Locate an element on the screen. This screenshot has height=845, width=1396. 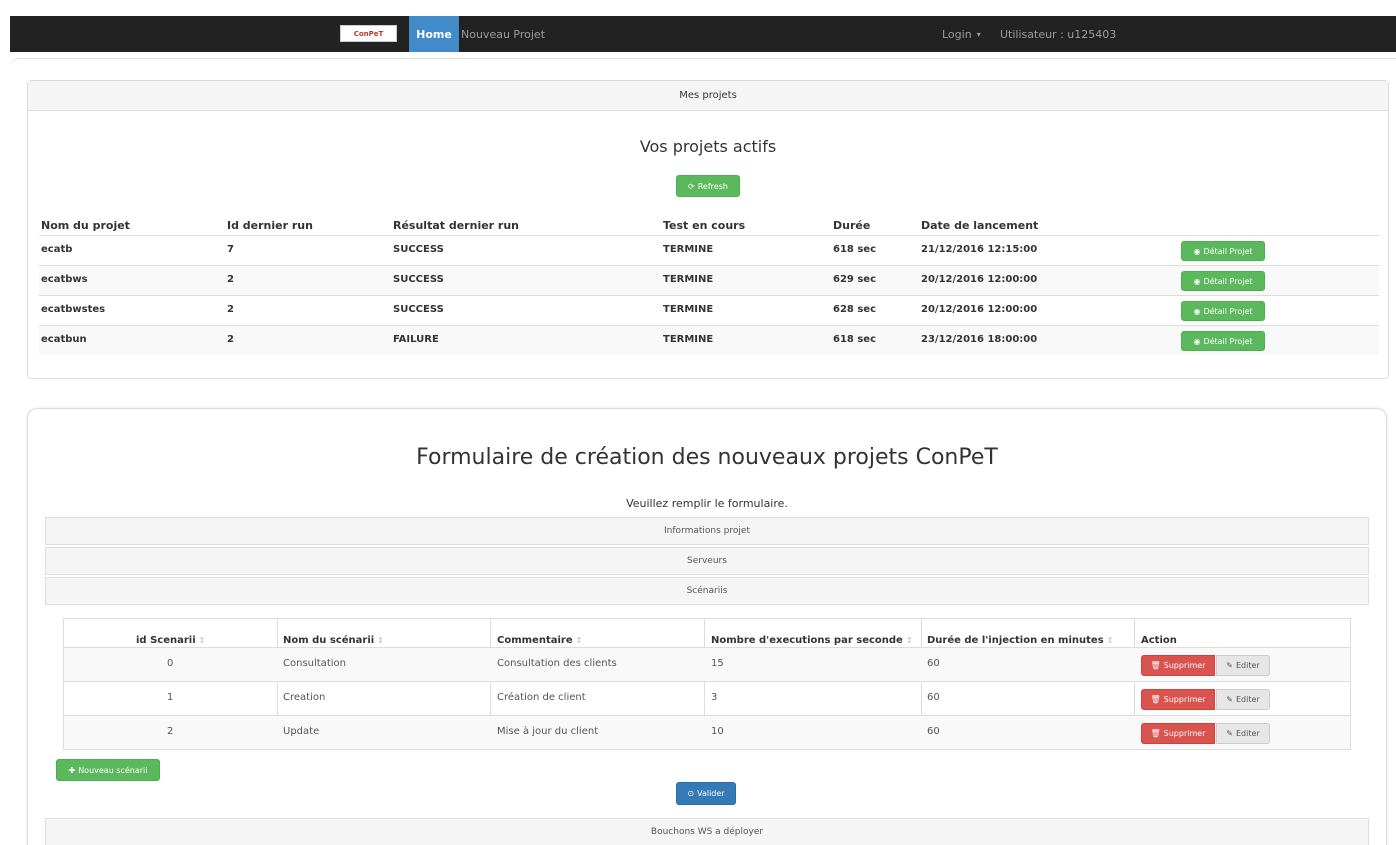
col-header-injection-duration: Durée de l'injection en minutes ↕ is located at coordinates (1020, 640).